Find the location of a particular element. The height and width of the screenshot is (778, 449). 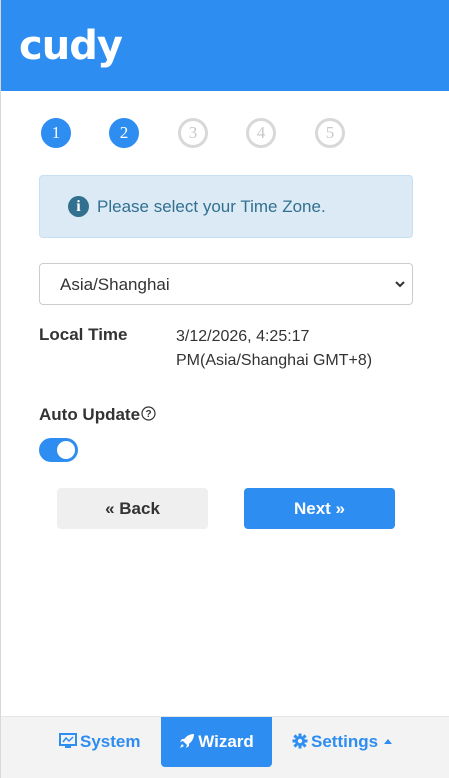

nav-settings-label: Settings is located at coordinates (345, 741).